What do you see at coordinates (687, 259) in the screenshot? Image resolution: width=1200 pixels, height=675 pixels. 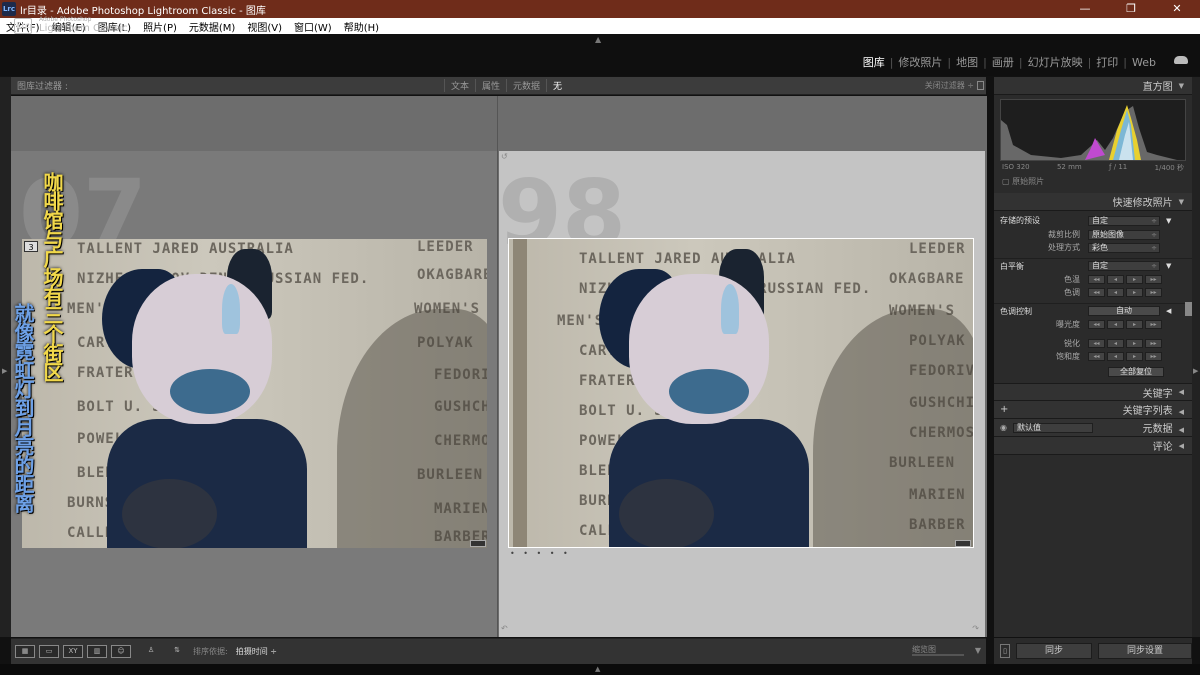 I see `plaque-text: TALLENT JARED AUSTRALIA` at bounding box center [687, 259].